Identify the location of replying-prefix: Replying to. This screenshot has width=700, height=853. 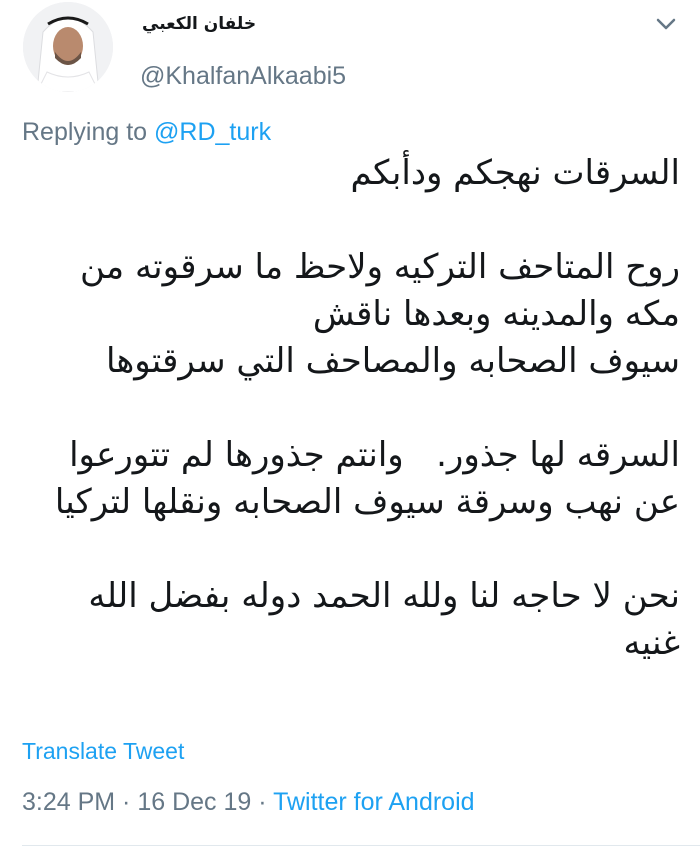
(88, 132).